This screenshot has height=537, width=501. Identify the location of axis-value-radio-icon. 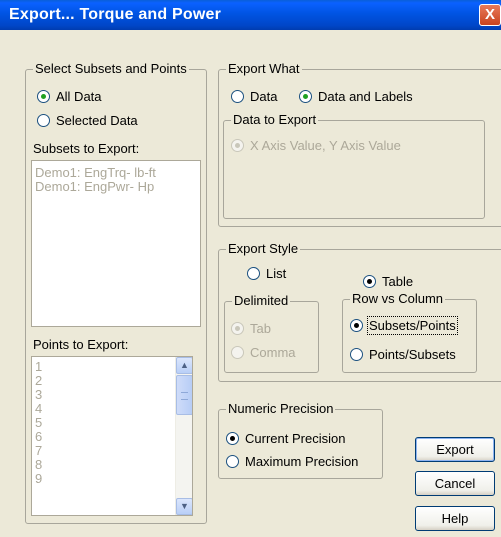
(237, 145).